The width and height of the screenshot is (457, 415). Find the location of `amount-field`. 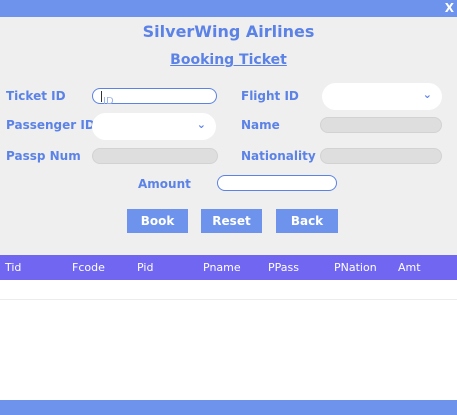

amount-field is located at coordinates (277, 185).